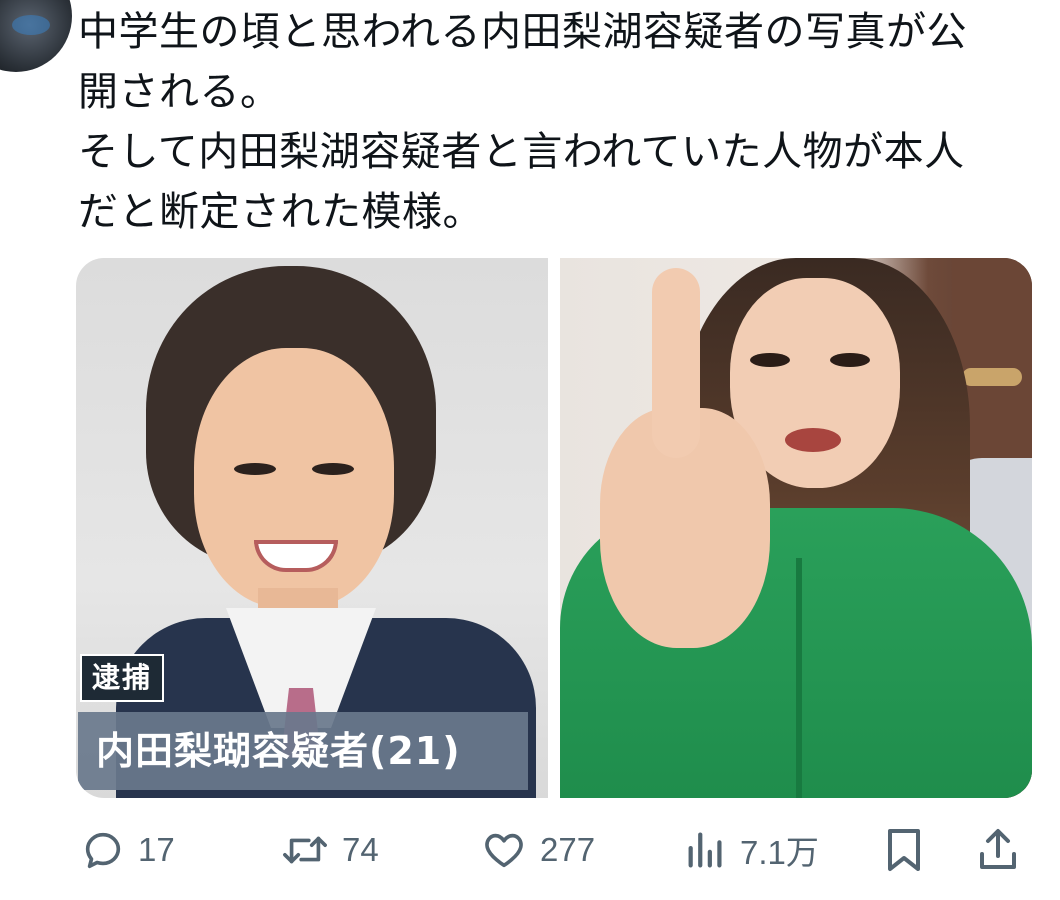 The height and width of the screenshot is (900, 1060). I want to click on views-chart-icon, so click(706, 850).